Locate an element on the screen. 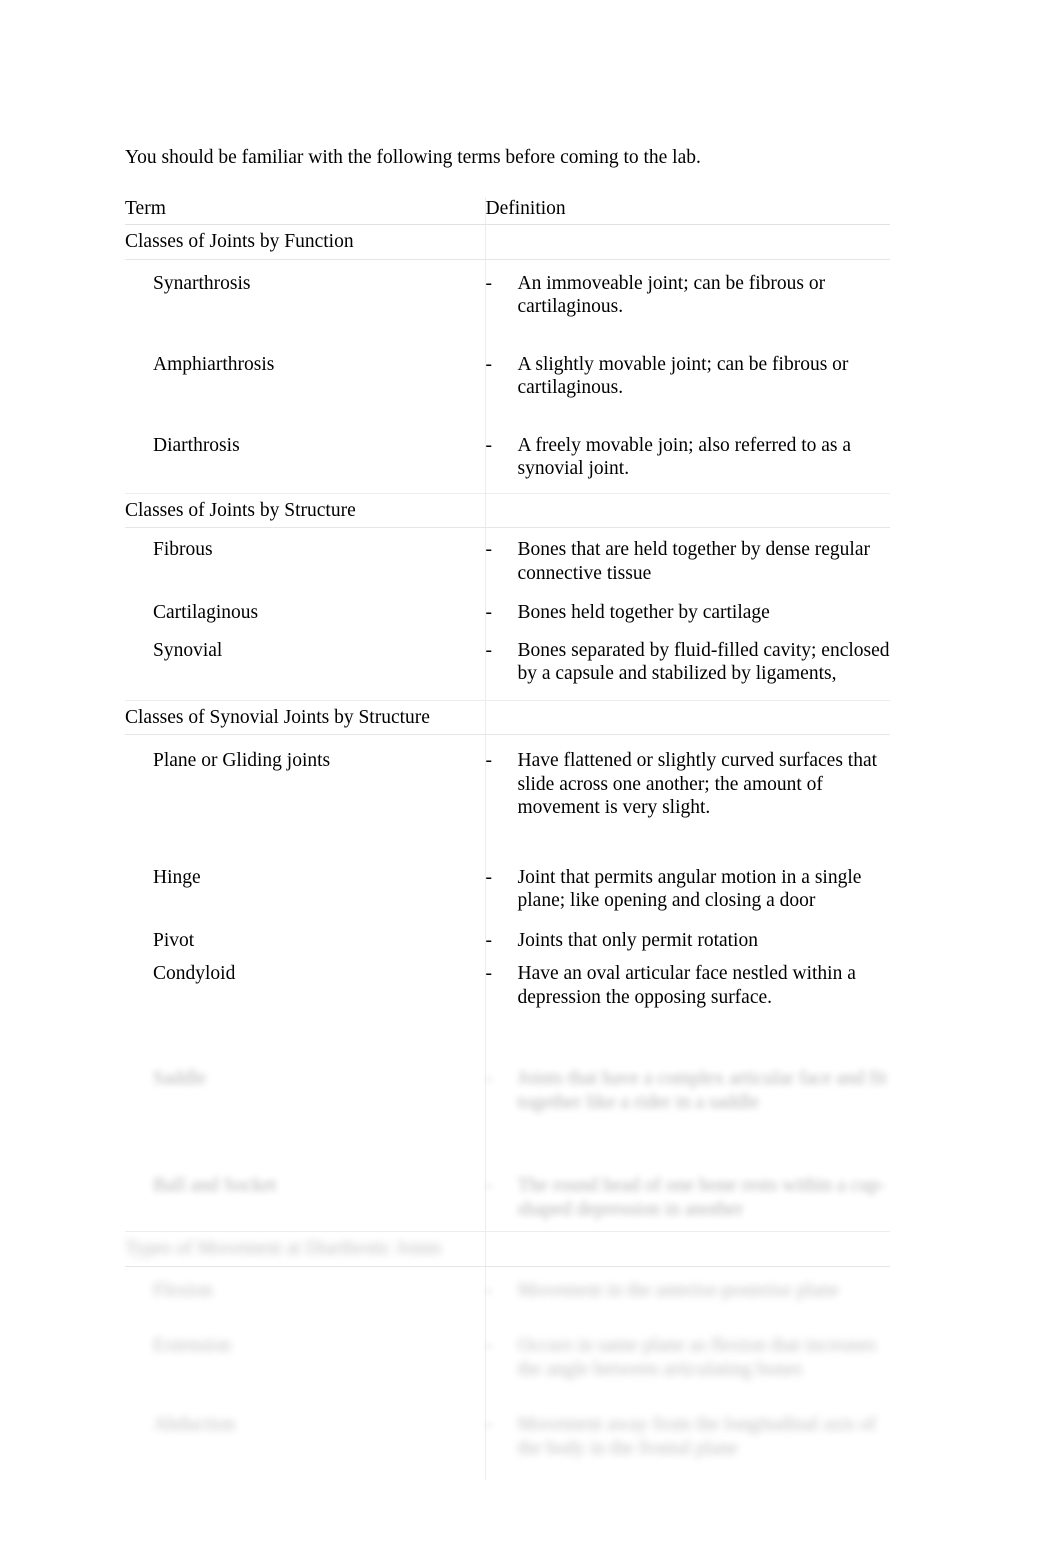 This screenshot has width=1062, height=1561. term-label: Diarthrosis is located at coordinates (196, 445).